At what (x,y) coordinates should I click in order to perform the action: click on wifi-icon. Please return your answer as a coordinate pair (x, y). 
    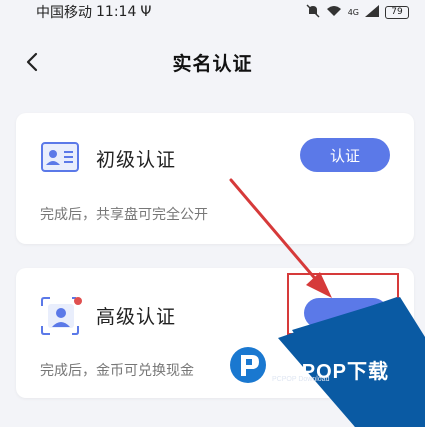
    Looking at the image, I should click on (334, 12).